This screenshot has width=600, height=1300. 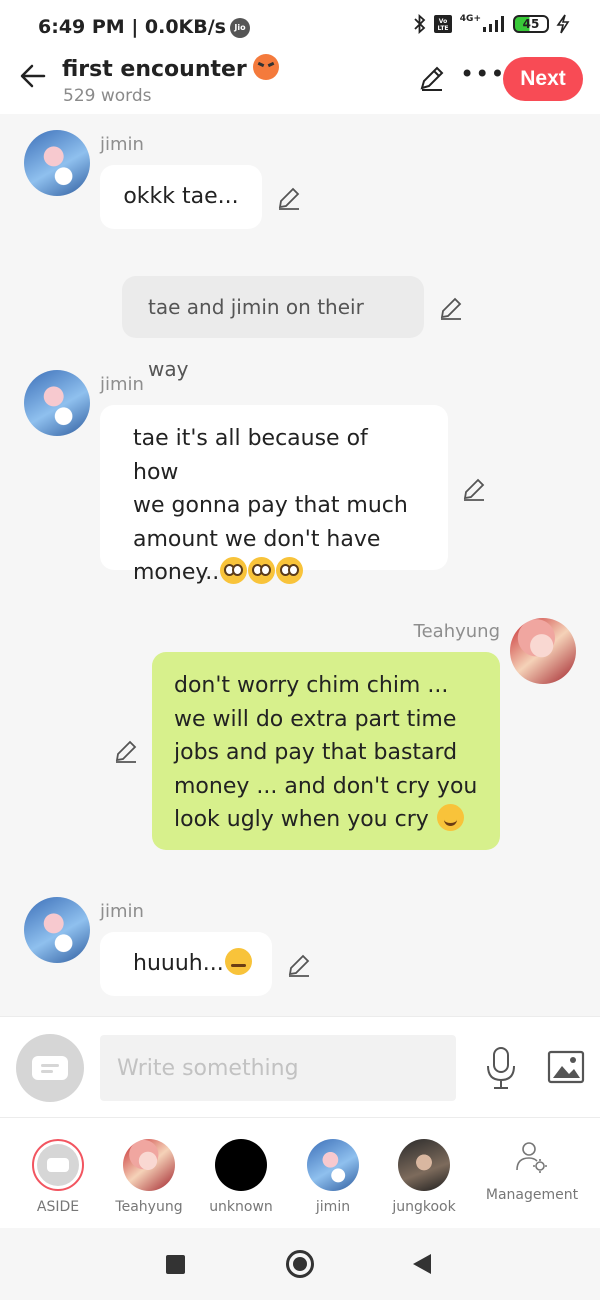 I want to click on message-line: amount we don't have, so click(x=257, y=539).